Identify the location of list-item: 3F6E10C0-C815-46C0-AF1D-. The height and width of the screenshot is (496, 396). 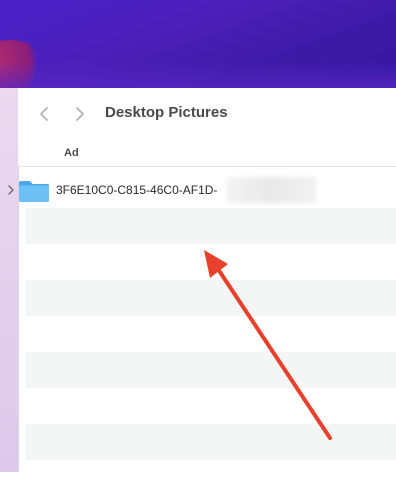
(185, 190).